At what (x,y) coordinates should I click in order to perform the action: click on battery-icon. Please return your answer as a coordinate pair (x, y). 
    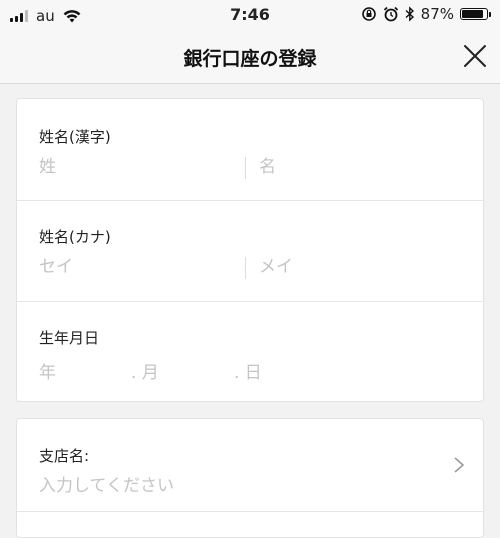
    Looking at the image, I should click on (475, 14).